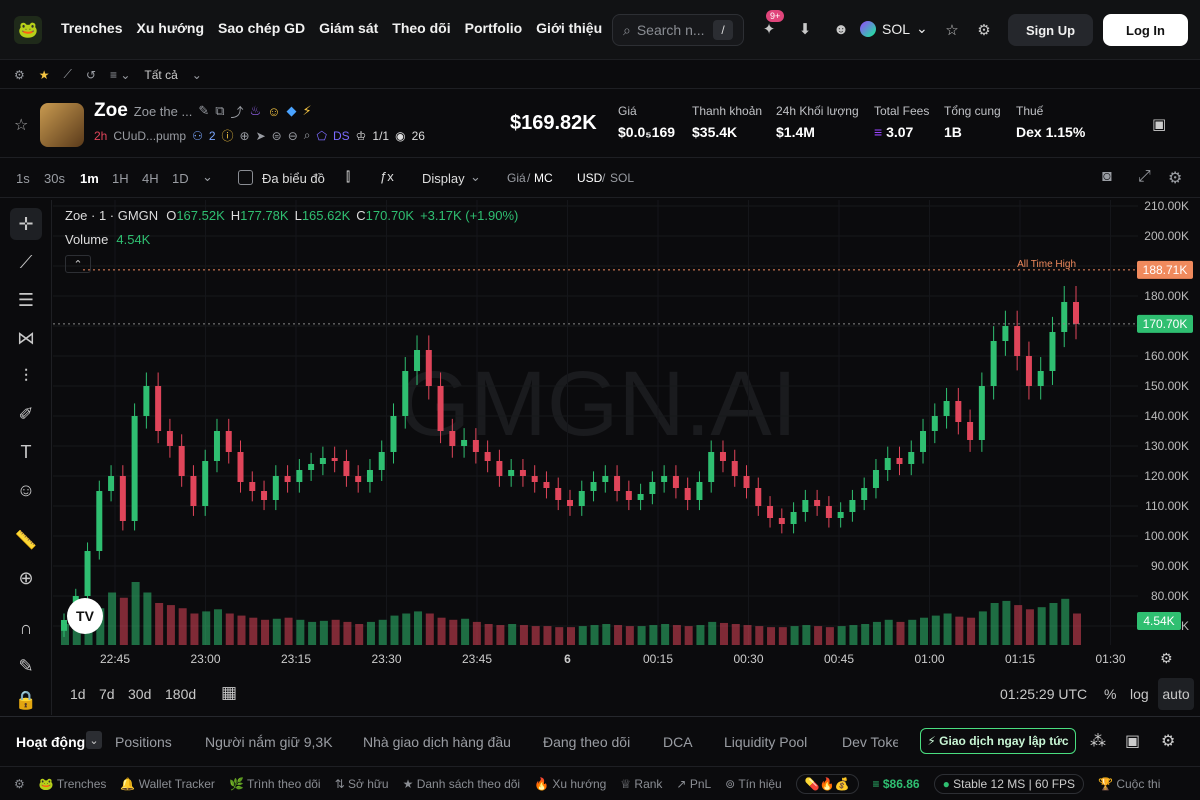 This screenshot has width=1200, height=800. What do you see at coordinates (362, 784) in the screenshot?
I see `footer-holdings: ⇅ Sở hữu` at bounding box center [362, 784].